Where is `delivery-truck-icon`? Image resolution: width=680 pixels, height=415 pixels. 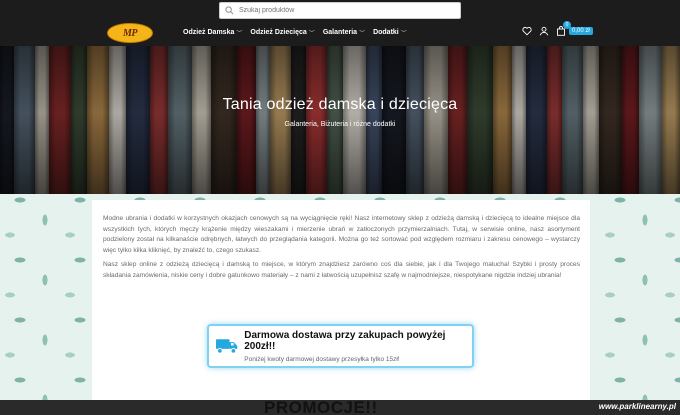 delivery-truck-icon is located at coordinates (226, 346).